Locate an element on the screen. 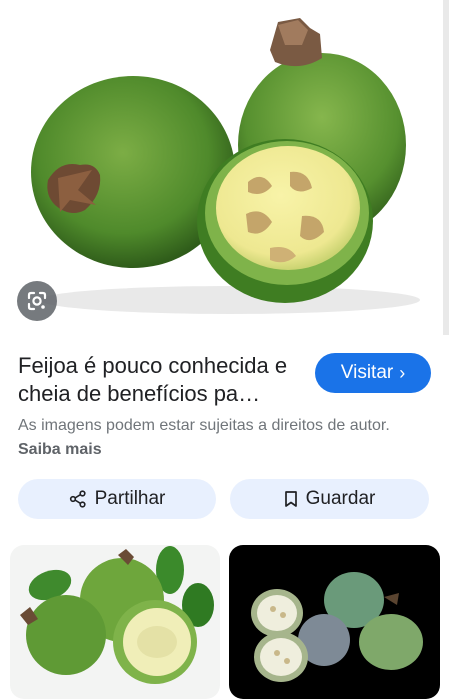  save-button: Guardar is located at coordinates (329, 499).